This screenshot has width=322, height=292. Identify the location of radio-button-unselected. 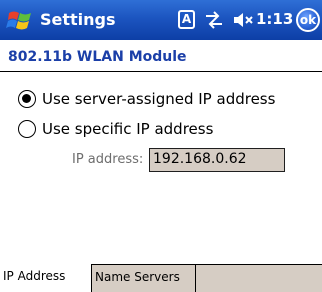
(27, 129).